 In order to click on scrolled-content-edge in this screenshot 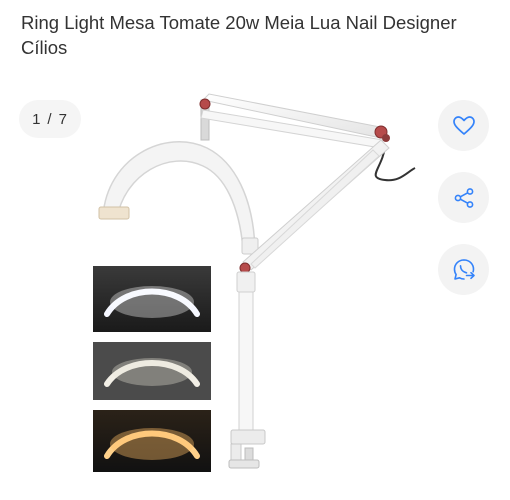, I will do `click(417, 2)`.